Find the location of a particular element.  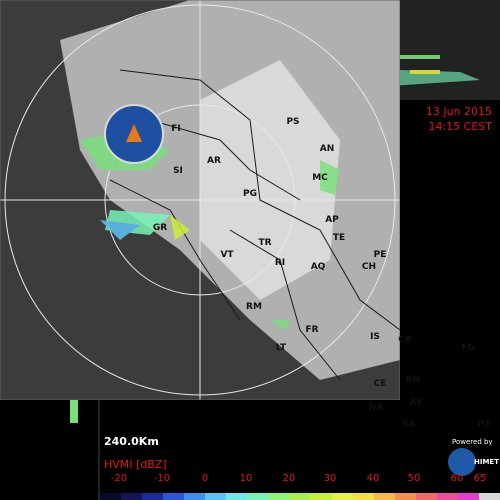

city-label-cb: CB is located at coordinates (405, 340).